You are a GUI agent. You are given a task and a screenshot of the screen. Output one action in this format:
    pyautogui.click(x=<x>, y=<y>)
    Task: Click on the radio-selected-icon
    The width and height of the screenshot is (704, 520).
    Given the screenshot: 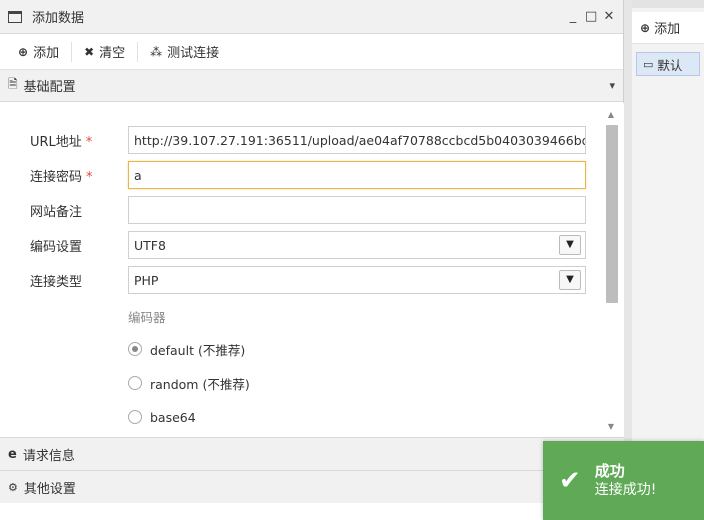 What is the action you would take?
    pyautogui.click(x=135, y=349)
    